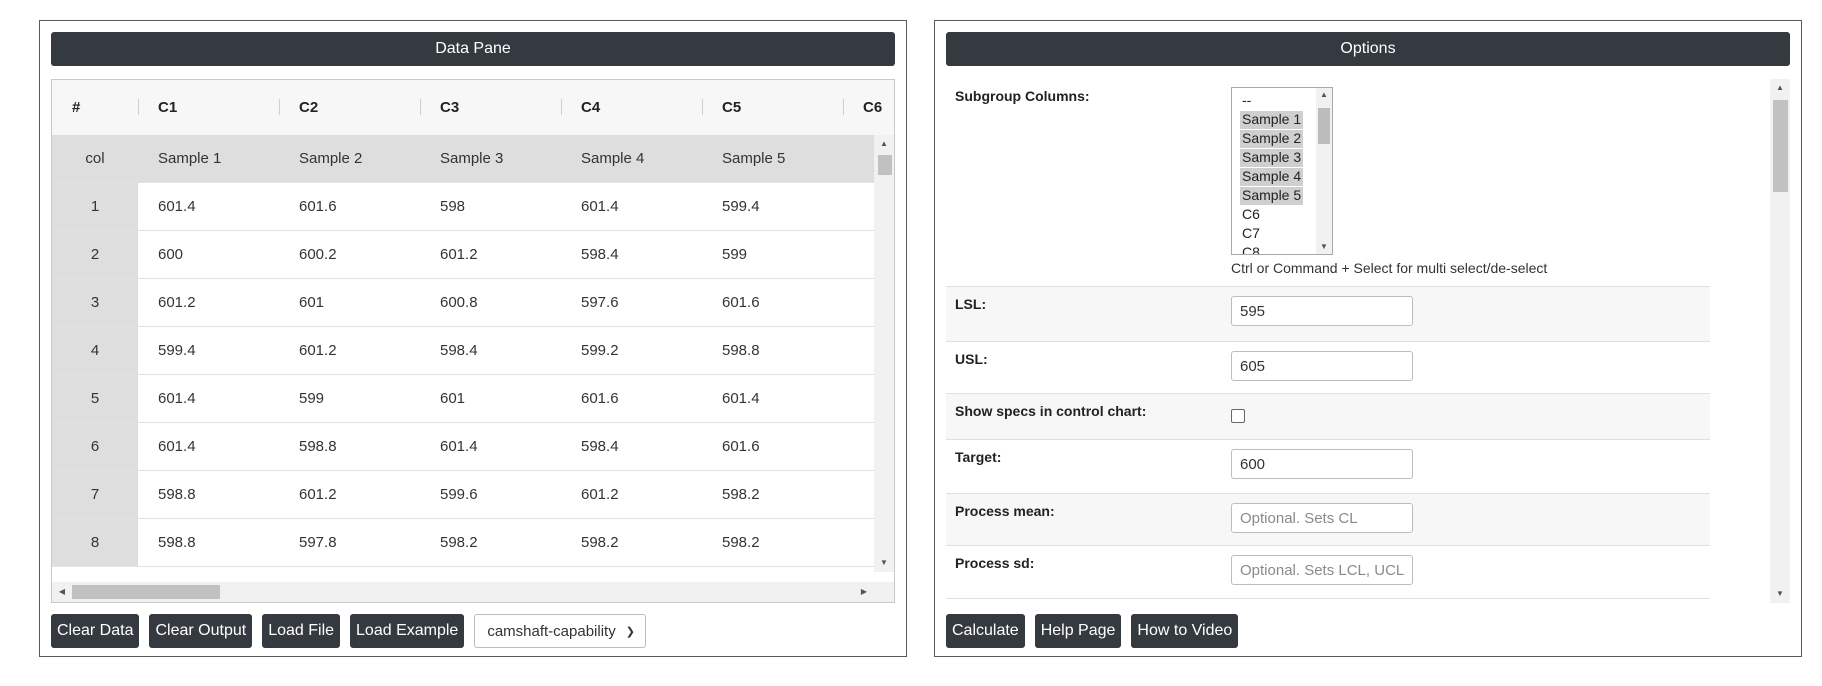  What do you see at coordinates (1322, 518) in the screenshot?
I see `process-mean-input` at bounding box center [1322, 518].